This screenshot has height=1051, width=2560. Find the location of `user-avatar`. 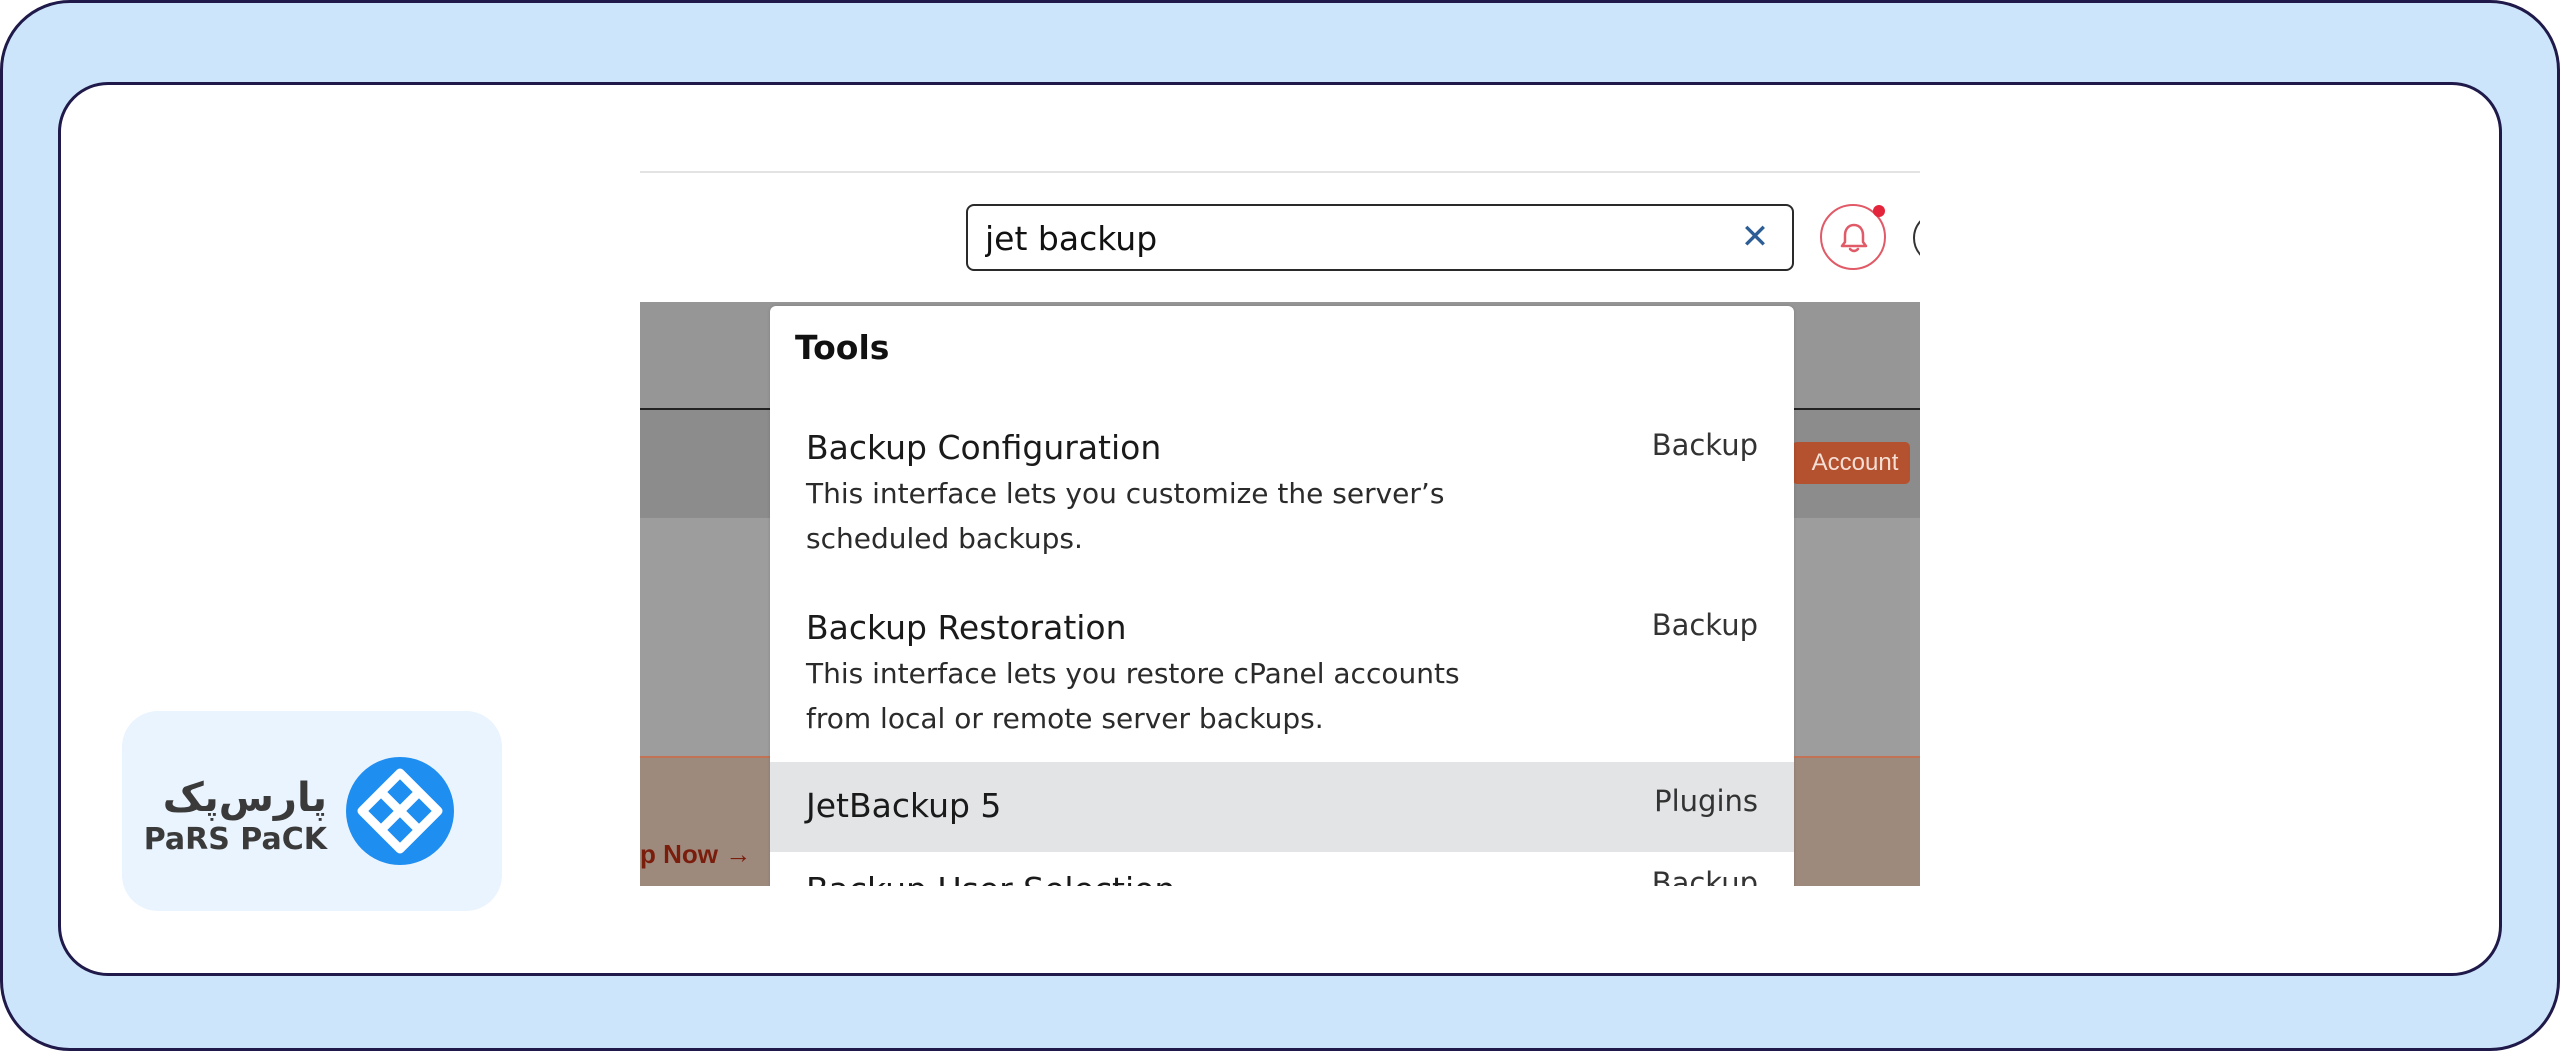

user-avatar is located at coordinates (1916, 238).